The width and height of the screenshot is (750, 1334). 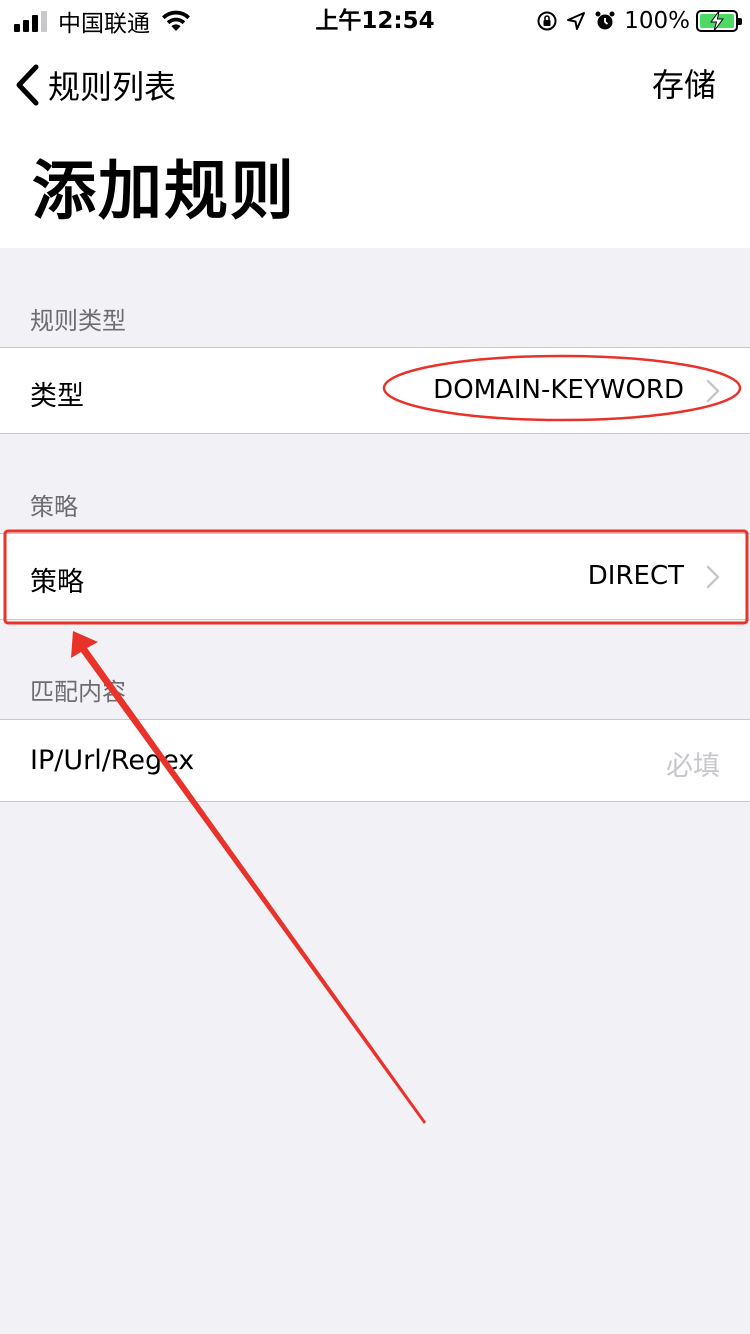 I want to click on policy-value: DIRECT, so click(x=635, y=576).